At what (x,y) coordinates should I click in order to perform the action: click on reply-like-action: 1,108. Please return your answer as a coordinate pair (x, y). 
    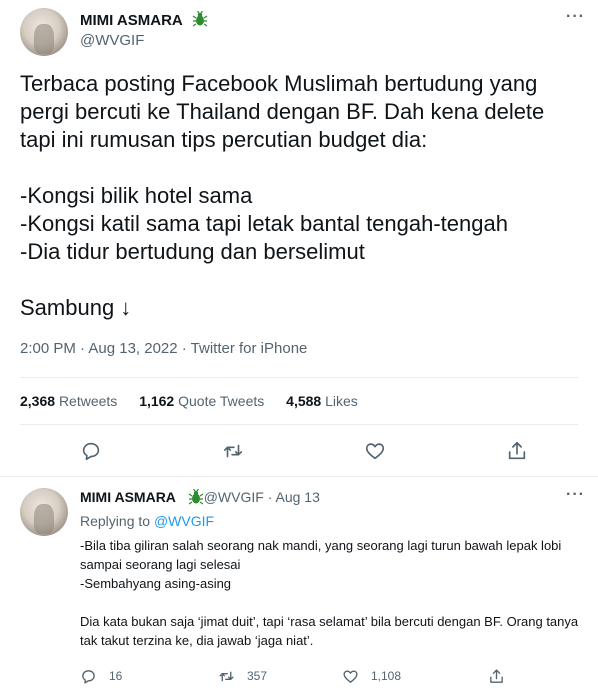
    Looking at the image, I should click on (371, 676).